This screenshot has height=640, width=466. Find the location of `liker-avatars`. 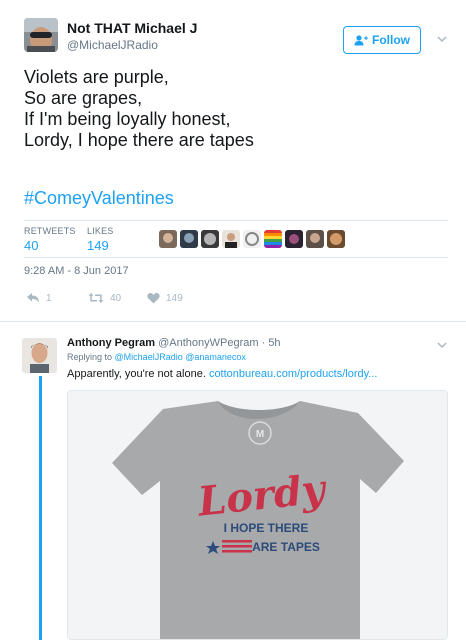

liker-avatars is located at coordinates (252, 239).